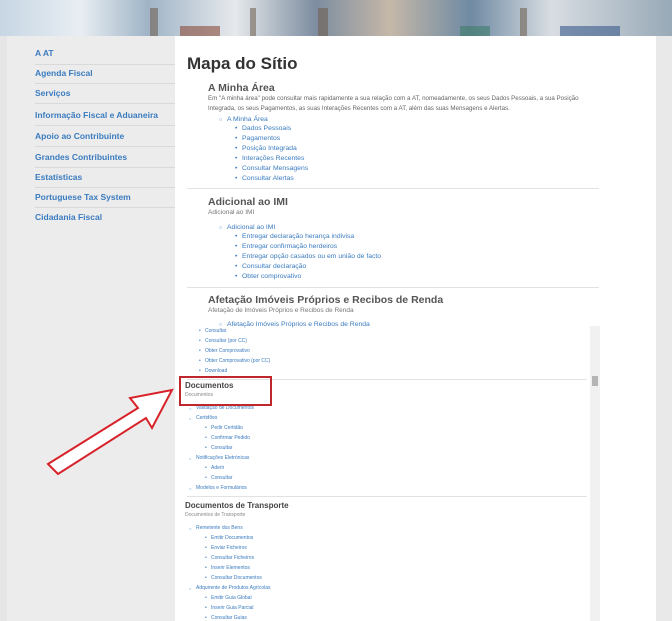  What do you see at coordinates (203, 418) in the screenshot?
I see `link-certidoes: Certidões` at bounding box center [203, 418].